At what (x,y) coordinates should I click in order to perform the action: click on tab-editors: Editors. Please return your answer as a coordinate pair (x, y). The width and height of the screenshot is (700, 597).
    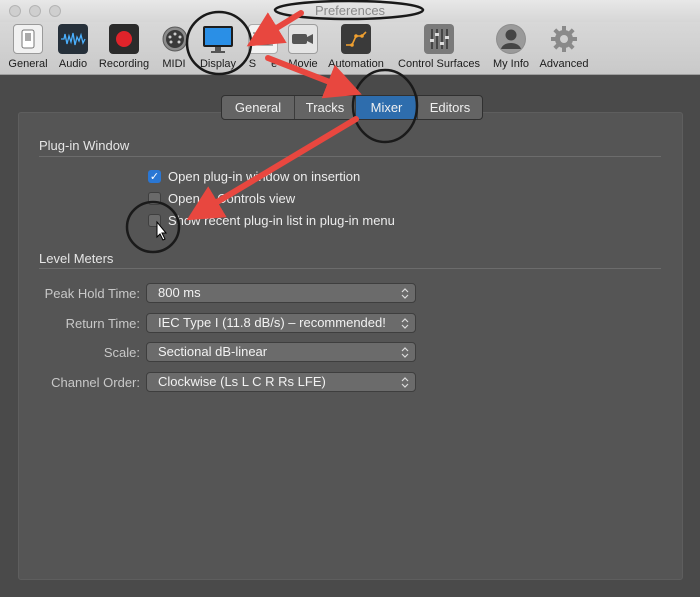
    Looking at the image, I should click on (450, 107).